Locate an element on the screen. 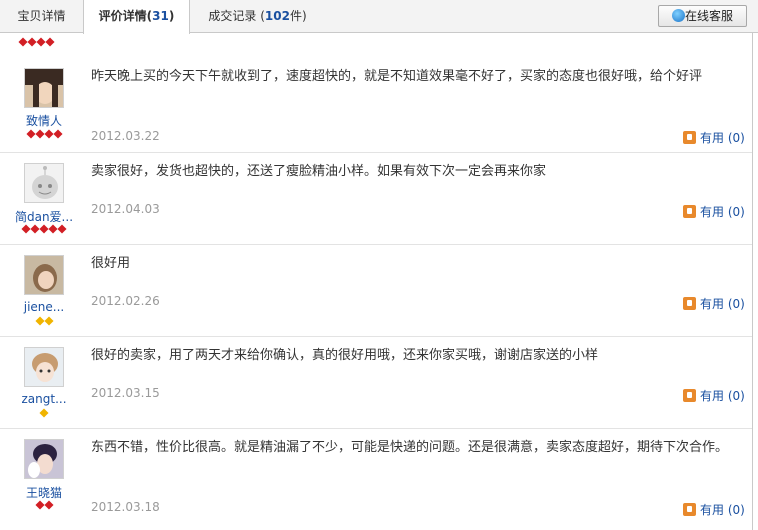 The image size is (758, 530). online-service-label: 在线客服 is located at coordinates (709, 16).